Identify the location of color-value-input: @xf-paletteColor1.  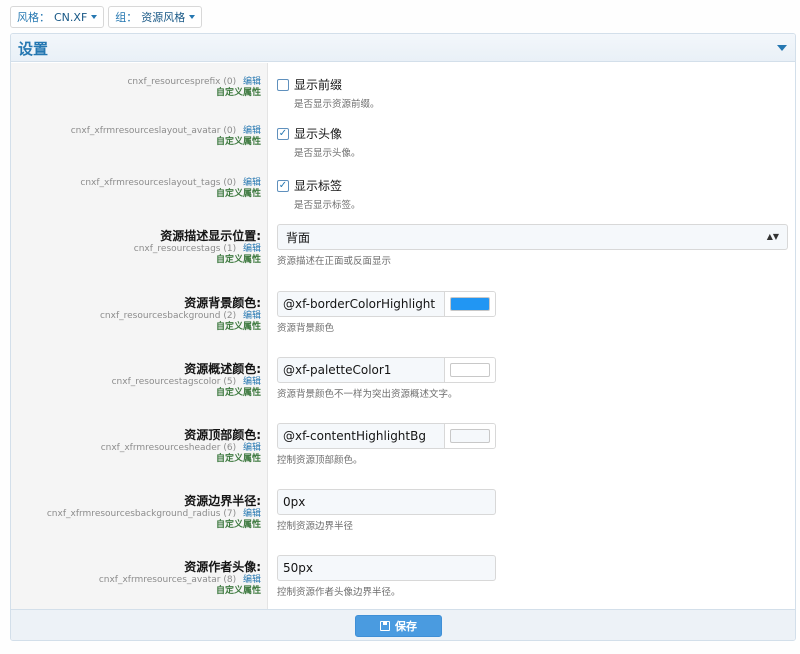
(361, 370).